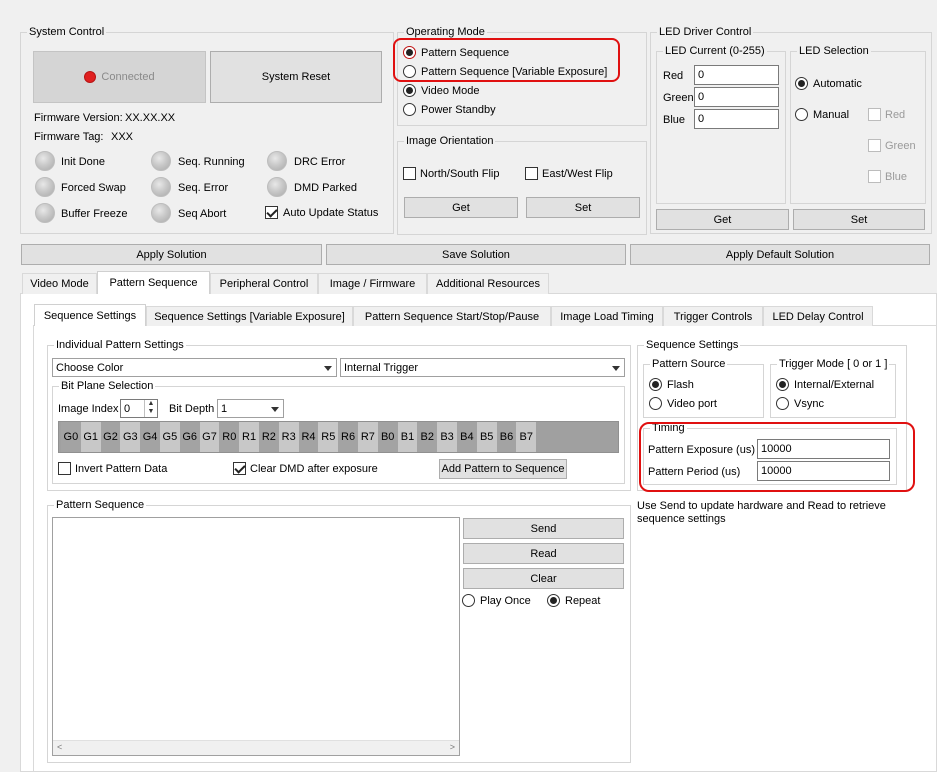  Describe the element at coordinates (256, 636) in the screenshot. I see `pattern-sequence-list: < >` at that location.